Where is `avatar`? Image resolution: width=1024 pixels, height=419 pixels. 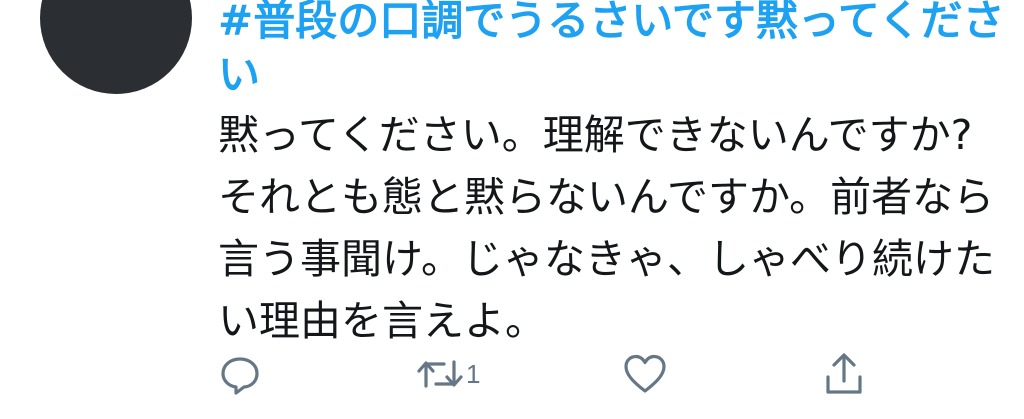 avatar is located at coordinates (116, 47).